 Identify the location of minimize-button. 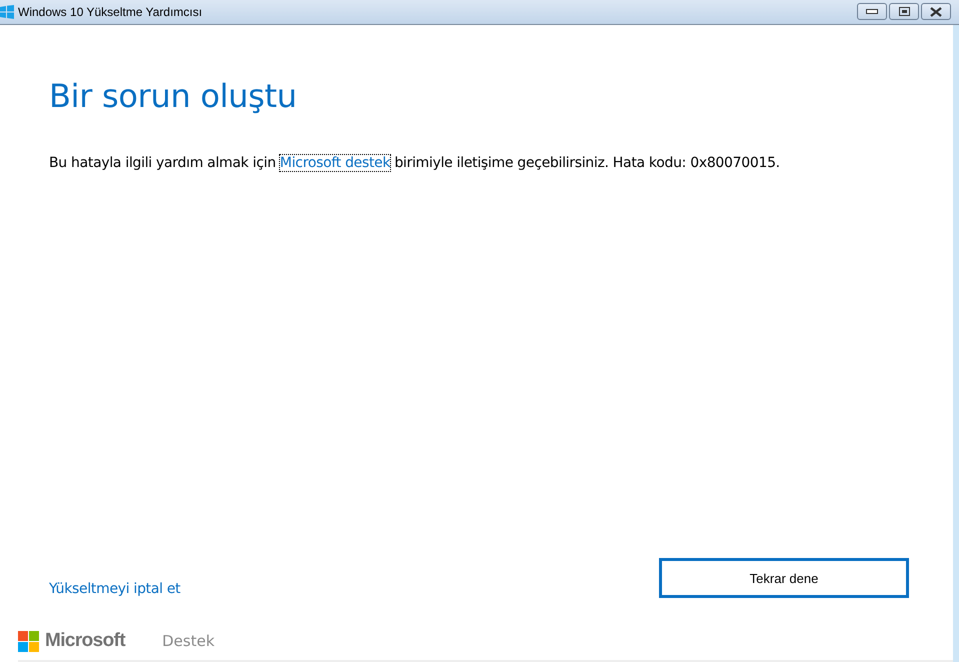
(872, 11).